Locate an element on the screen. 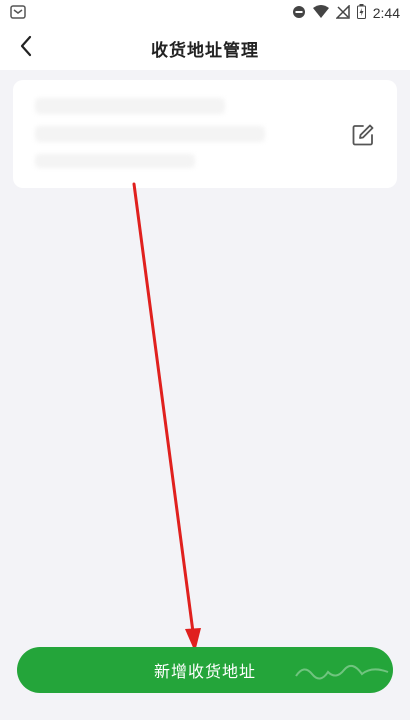  edit-icon is located at coordinates (363, 137).